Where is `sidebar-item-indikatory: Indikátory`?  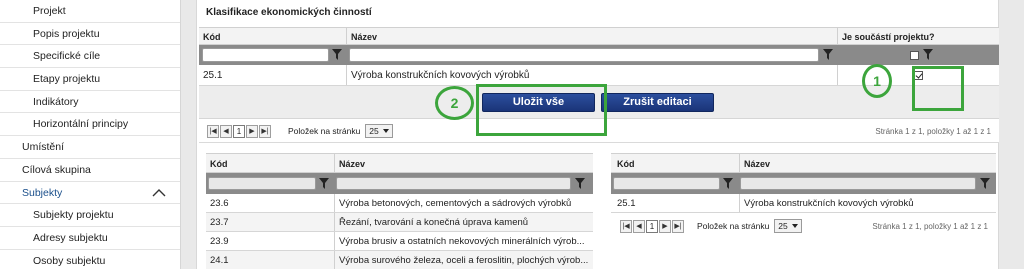
sidebar-item-indikatory: Indikátory is located at coordinates (90, 102).